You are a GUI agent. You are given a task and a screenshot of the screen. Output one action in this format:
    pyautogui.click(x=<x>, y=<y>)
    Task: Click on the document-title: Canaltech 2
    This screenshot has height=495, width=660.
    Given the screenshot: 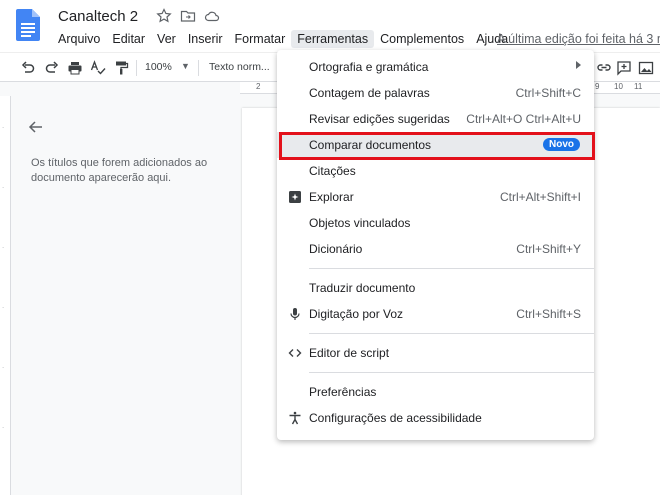 What is the action you would take?
    pyautogui.click(x=98, y=16)
    